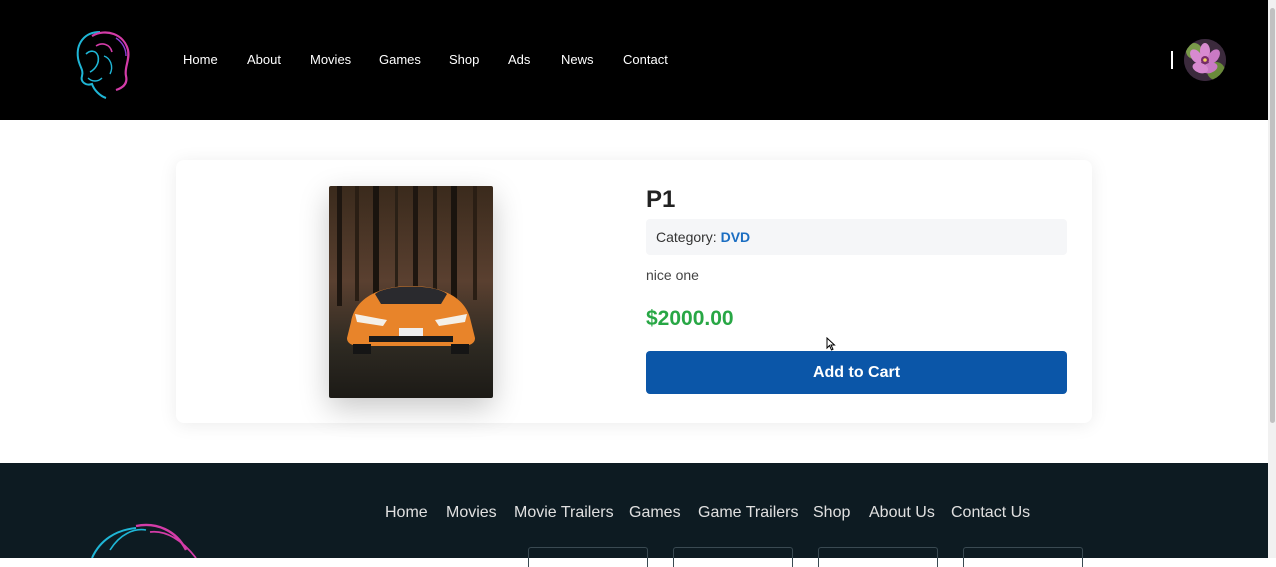  I want to click on nav-games: Games, so click(400, 59).